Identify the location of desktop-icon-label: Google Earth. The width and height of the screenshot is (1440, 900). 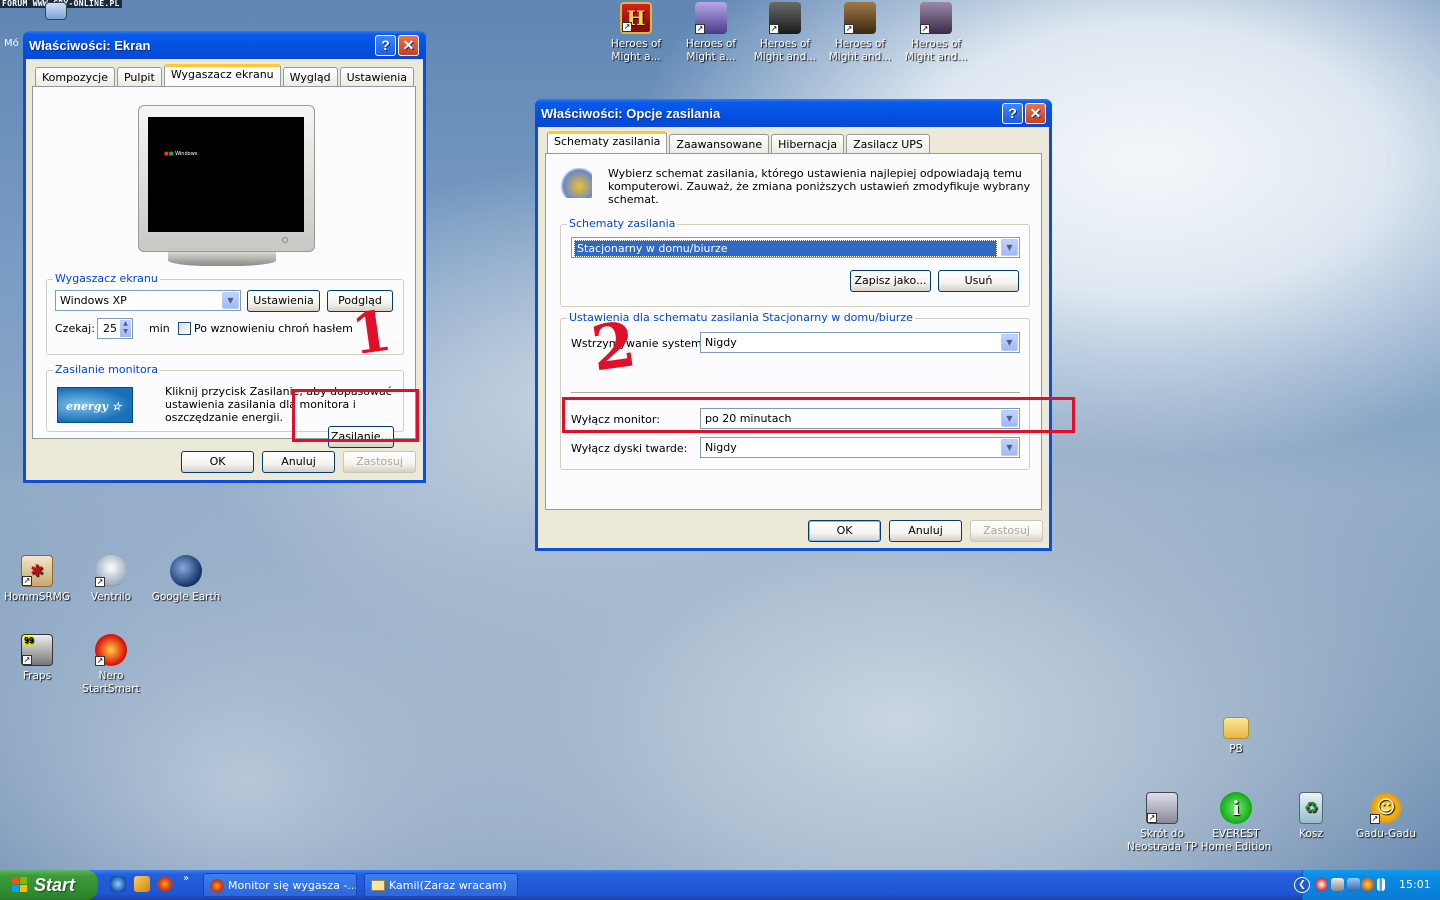
(186, 597).